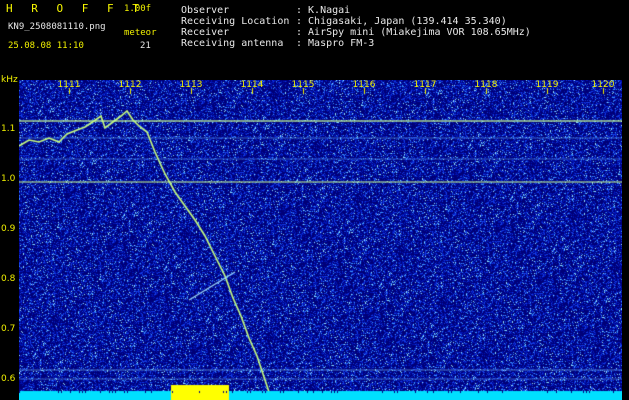 The height and width of the screenshot is (400, 629). Describe the element at coordinates (205, 32) in the screenshot. I see `receiver-label: Receiver` at that location.